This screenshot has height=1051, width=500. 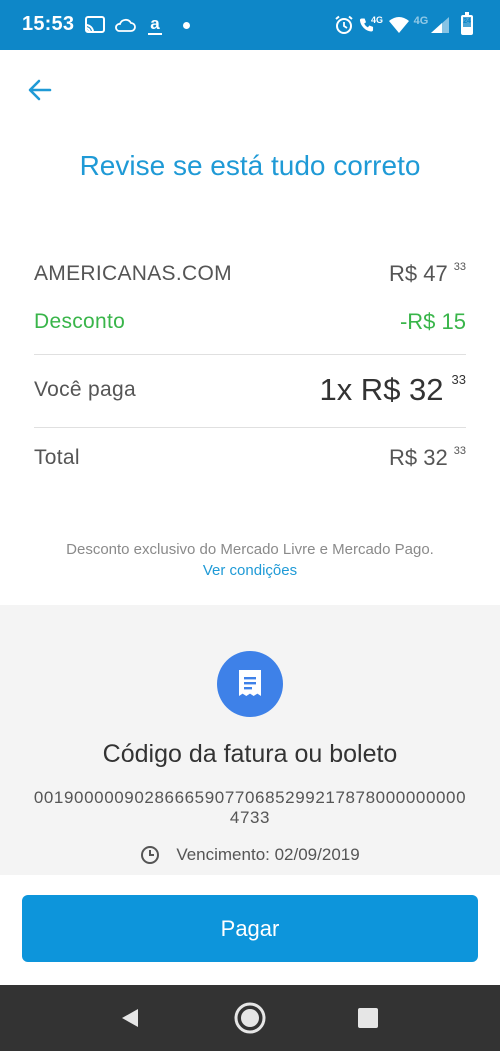 What do you see at coordinates (250, 165) in the screenshot?
I see `page-title: Revise se está tudo correto` at bounding box center [250, 165].